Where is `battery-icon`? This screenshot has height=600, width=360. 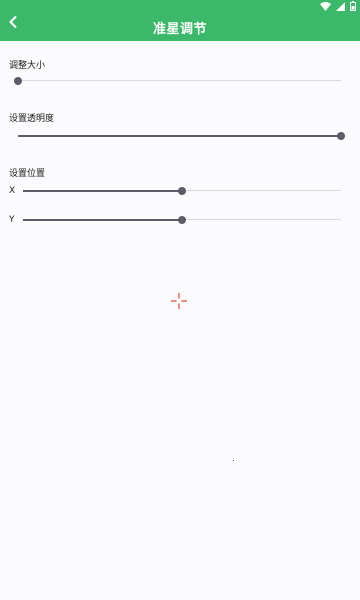 battery-icon is located at coordinates (353, 6).